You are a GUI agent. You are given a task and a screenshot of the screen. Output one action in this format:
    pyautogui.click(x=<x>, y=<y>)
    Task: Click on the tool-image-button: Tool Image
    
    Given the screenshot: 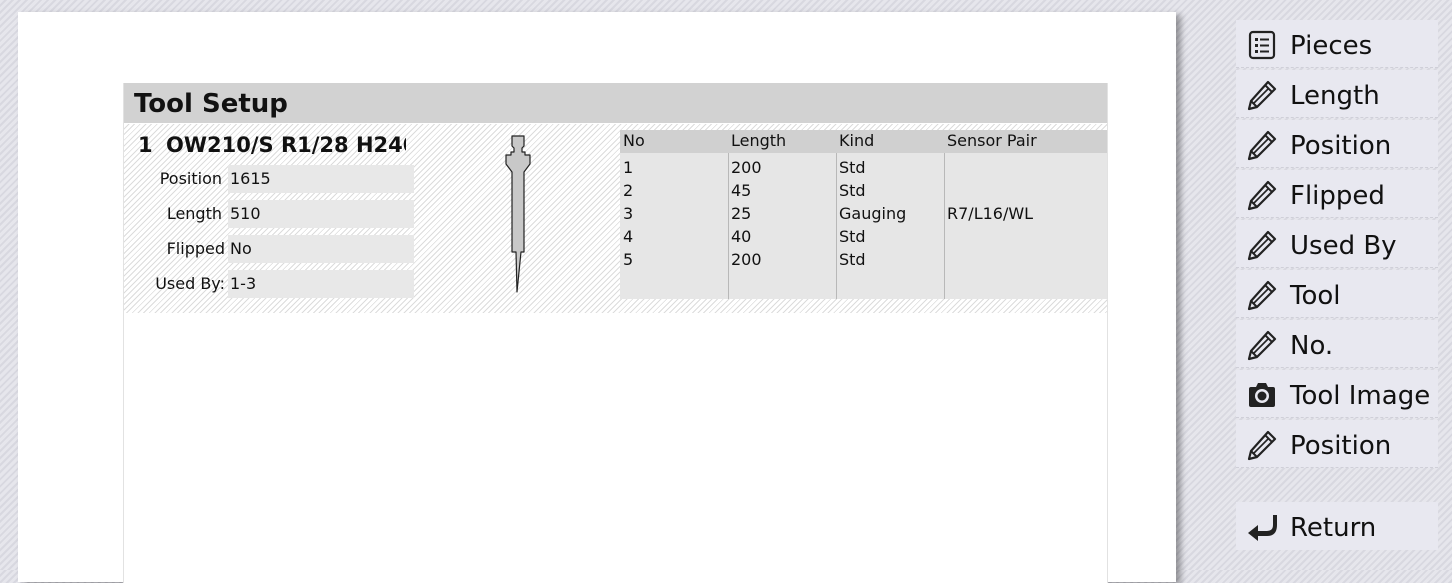 What is the action you would take?
    pyautogui.click(x=1337, y=394)
    